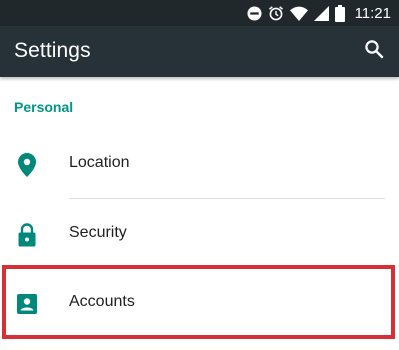  What do you see at coordinates (27, 235) in the screenshot?
I see `lock-icon` at bounding box center [27, 235].